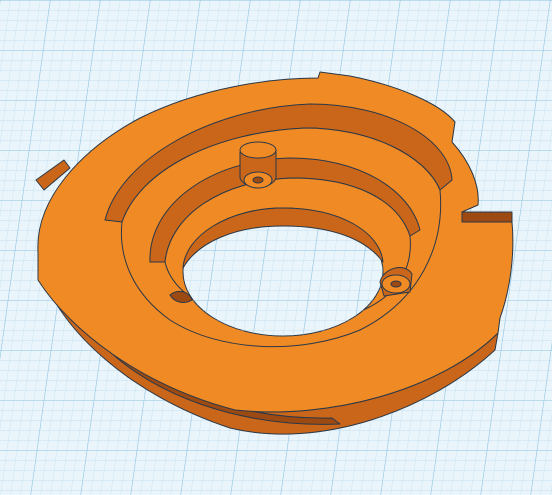  Describe the element at coordinates (258, 165) in the screenshot. I see `screw-boss-top` at that location.